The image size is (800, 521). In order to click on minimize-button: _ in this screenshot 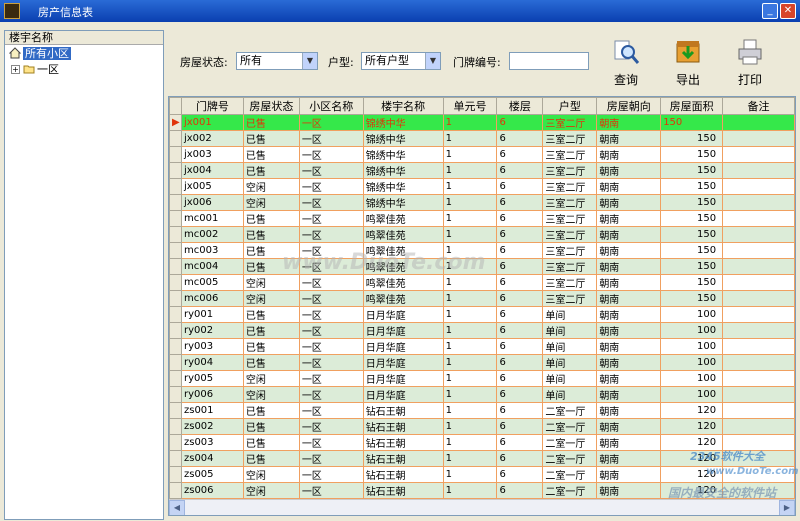, I will do `click(770, 11)`.